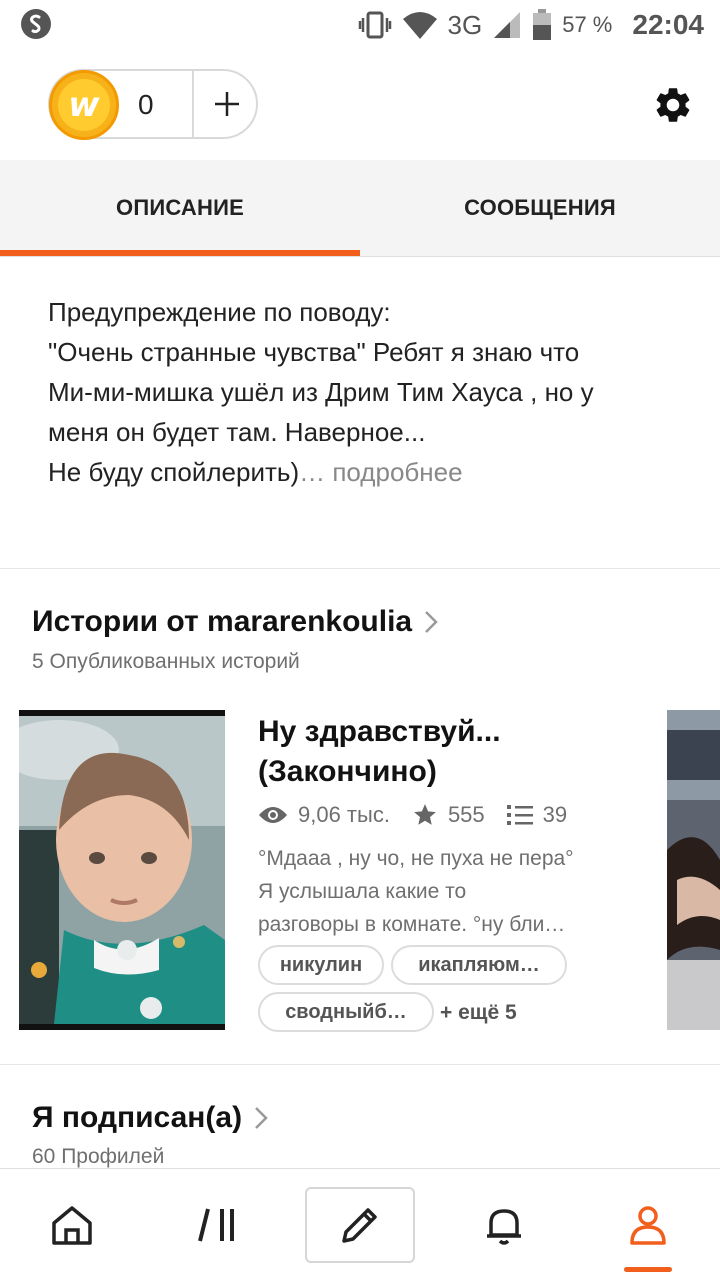 The image size is (720, 1280). Describe the element at coordinates (478, 1013) in the screenshot. I see `more-tags-link: + ещё 5` at that location.